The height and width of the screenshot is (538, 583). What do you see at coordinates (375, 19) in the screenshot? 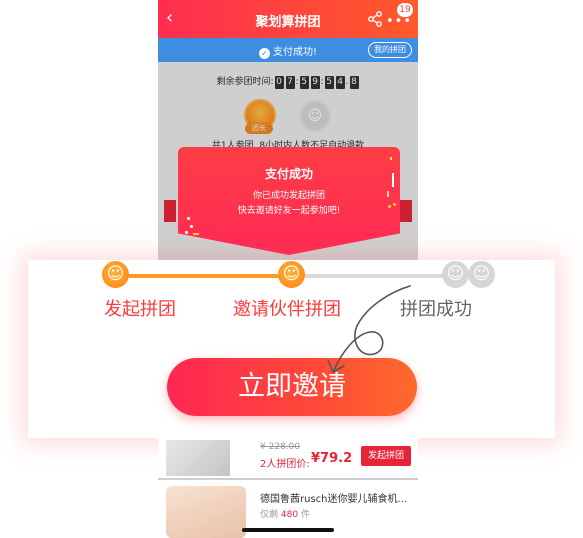
I see `share-icon` at bounding box center [375, 19].